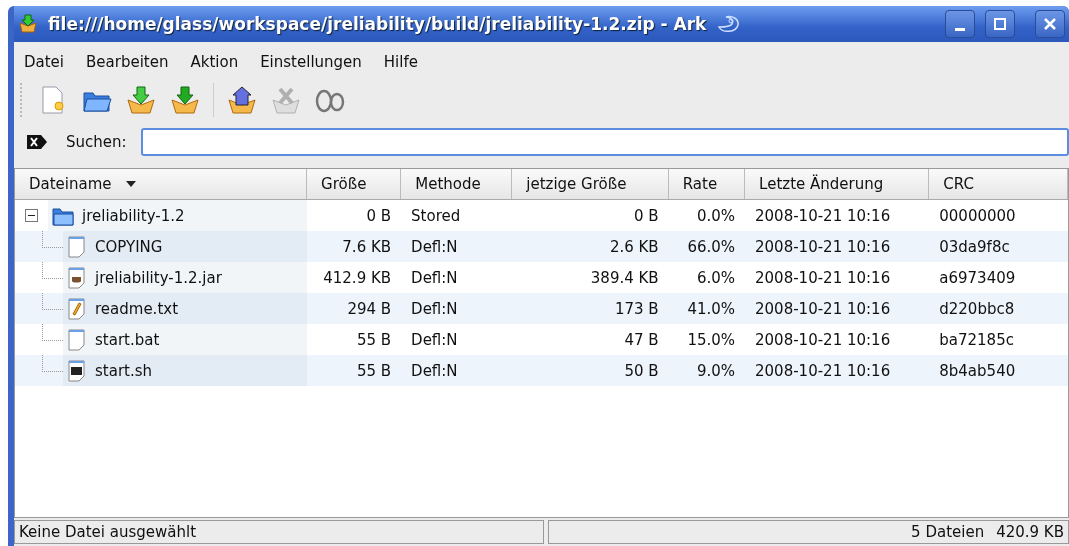  What do you see at coordinates (161, 184) in the screenshot?
I see `column-header: Dateiname` at bounding box center [161, 184].